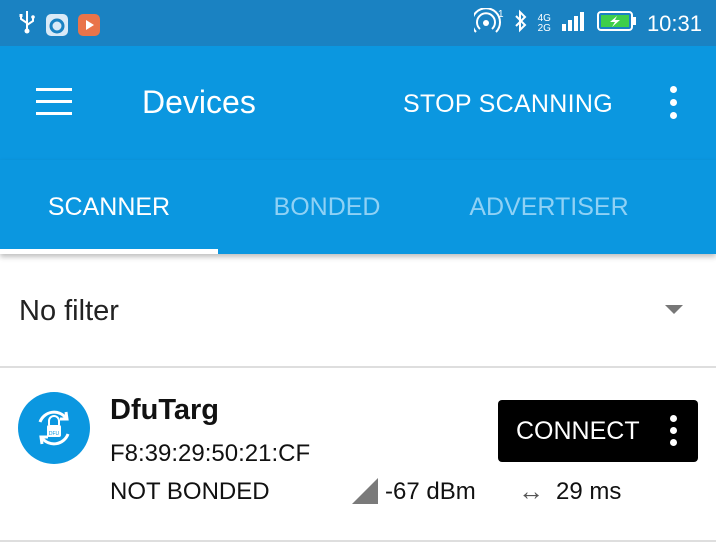 This screenshot has height=543, width=716. I want to click on signal-icon, so click(574, 23).